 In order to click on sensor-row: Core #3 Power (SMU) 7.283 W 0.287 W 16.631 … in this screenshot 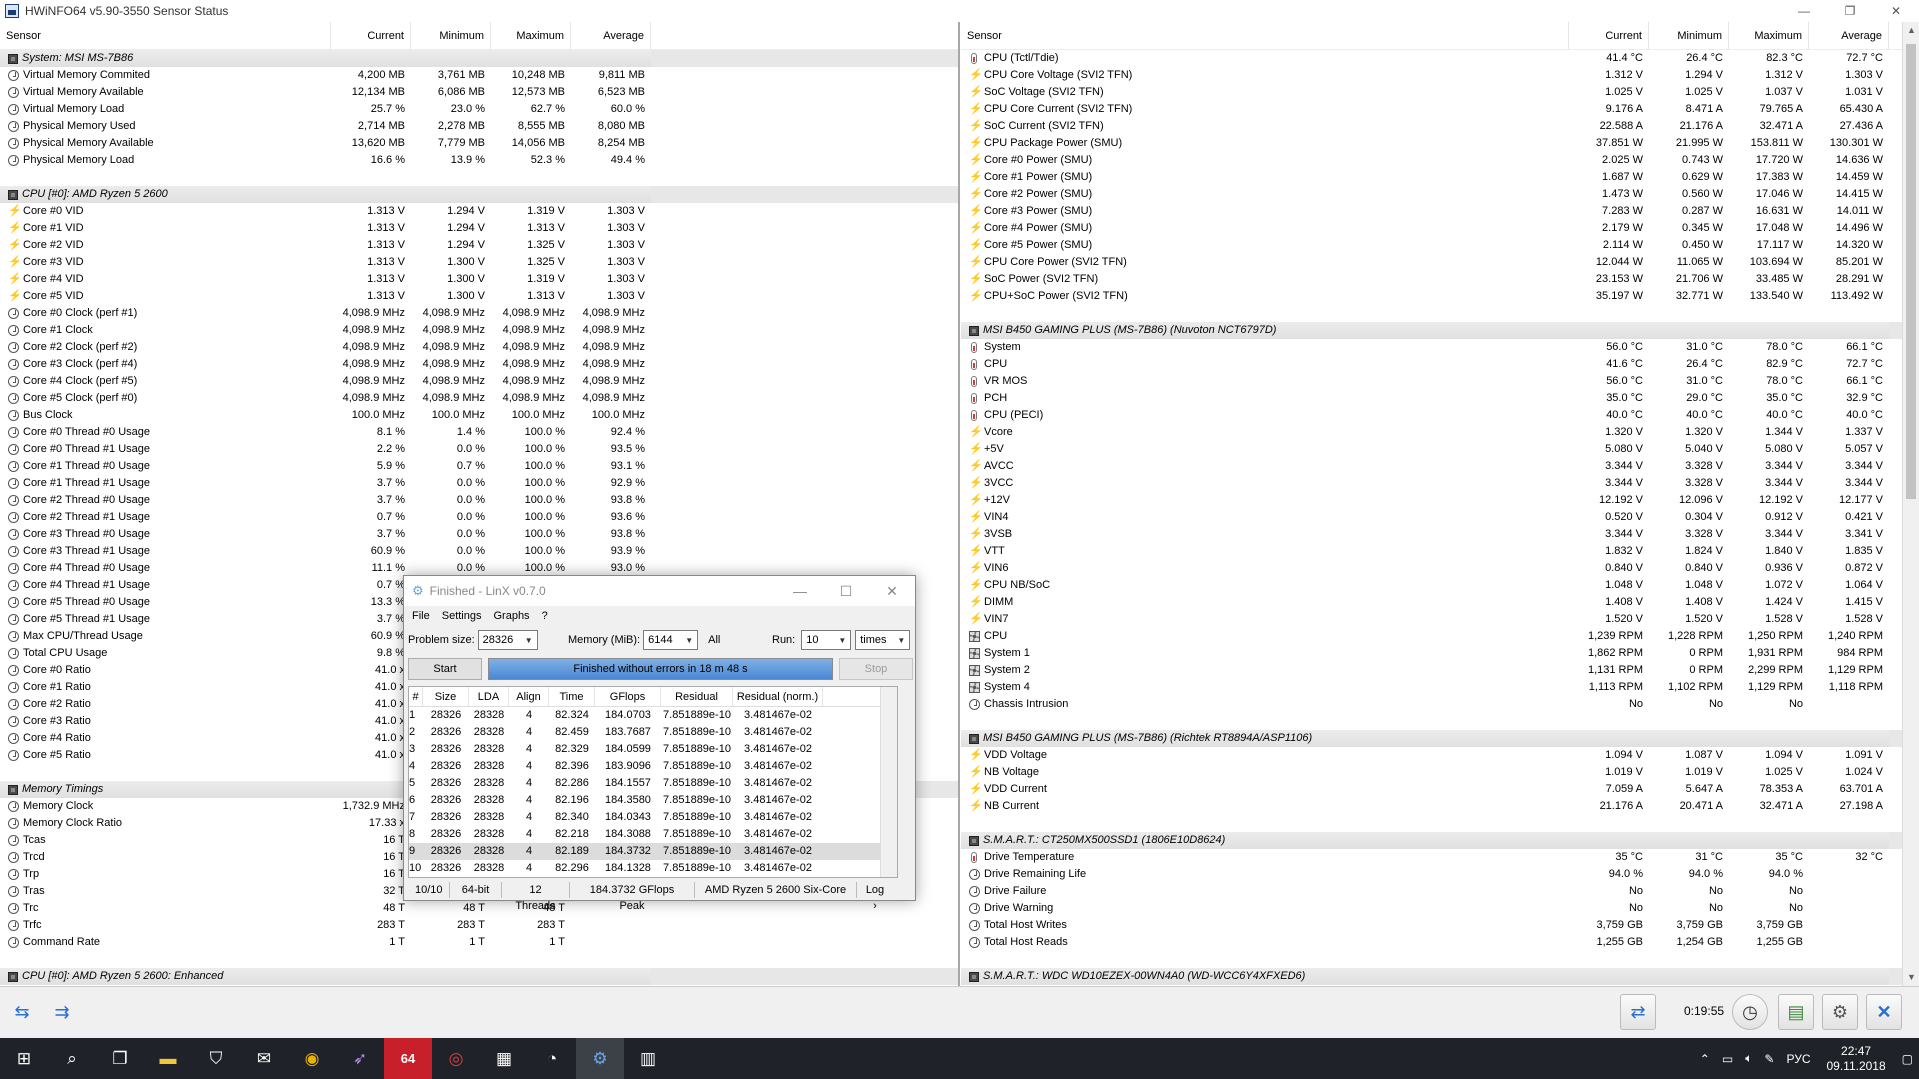, I will do `click(1440, 211)`.